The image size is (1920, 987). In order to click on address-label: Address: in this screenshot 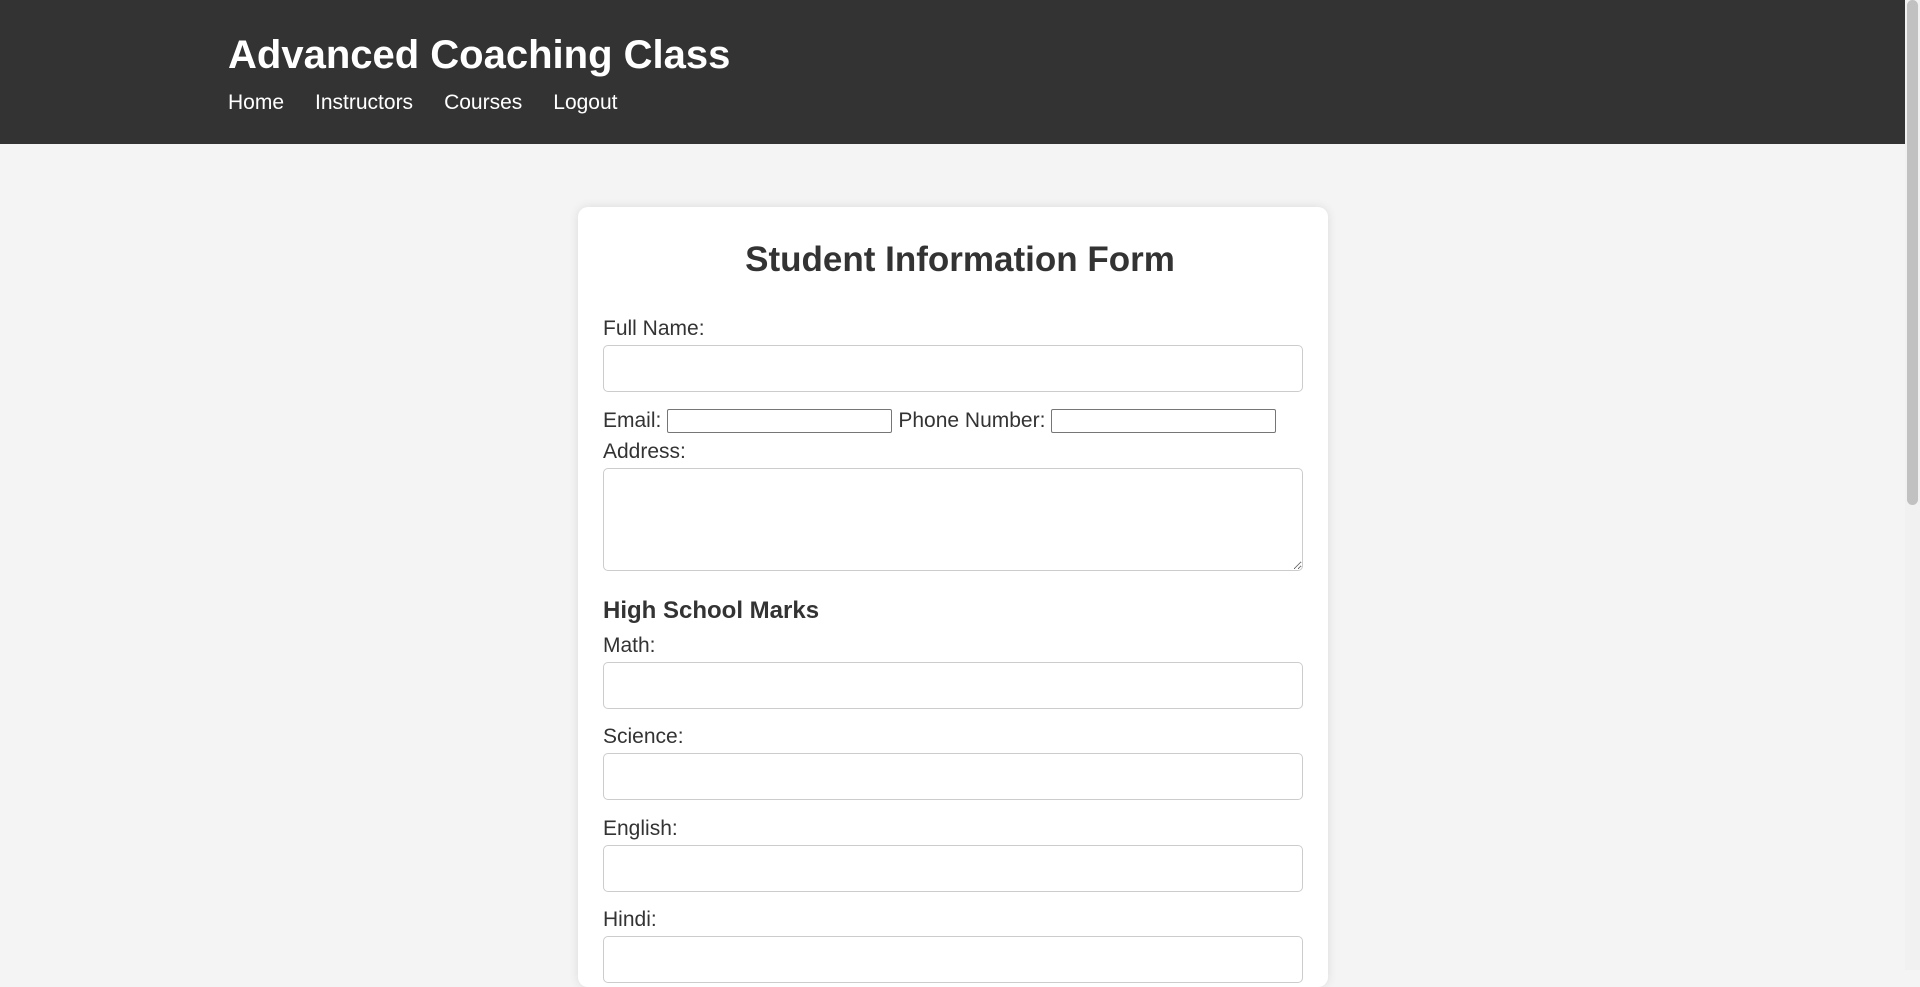, I will do `click(644, 451)`.